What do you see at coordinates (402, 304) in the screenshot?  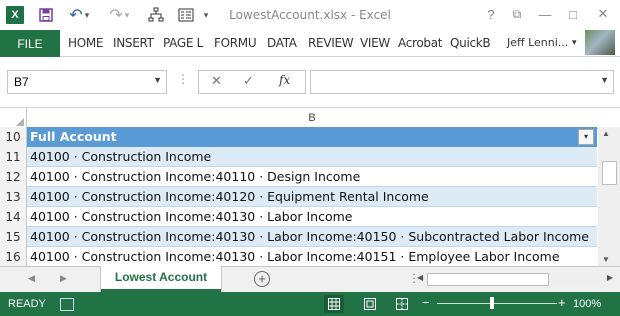 I see `page-break-view-icon` at bounding box center [402, 304].